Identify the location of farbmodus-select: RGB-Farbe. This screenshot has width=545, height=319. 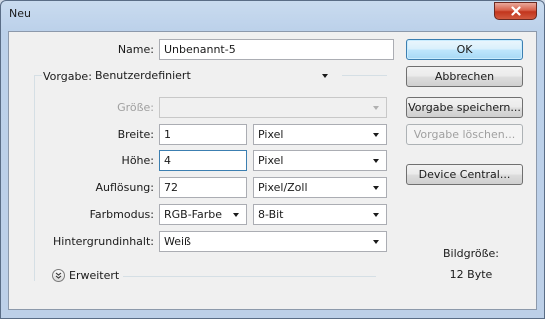
(203, 214).